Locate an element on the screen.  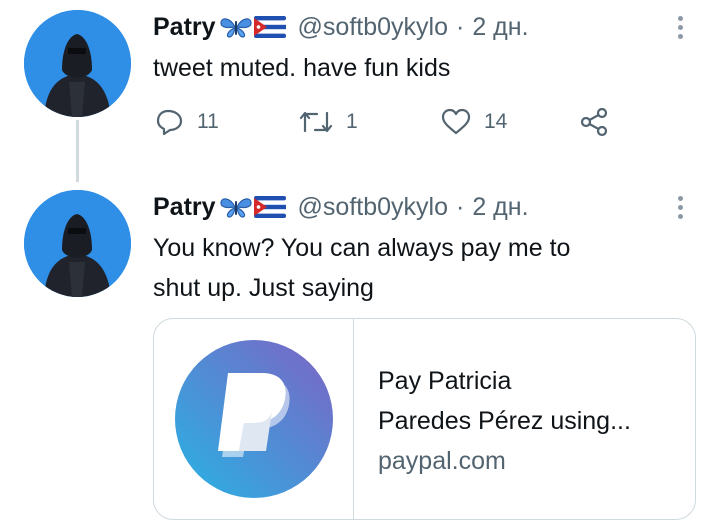
retweet-count: 1 is located at coordinates (352, 121).